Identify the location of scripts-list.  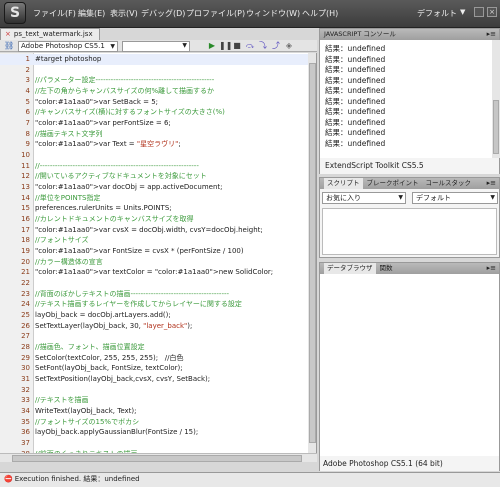
(409, 231).